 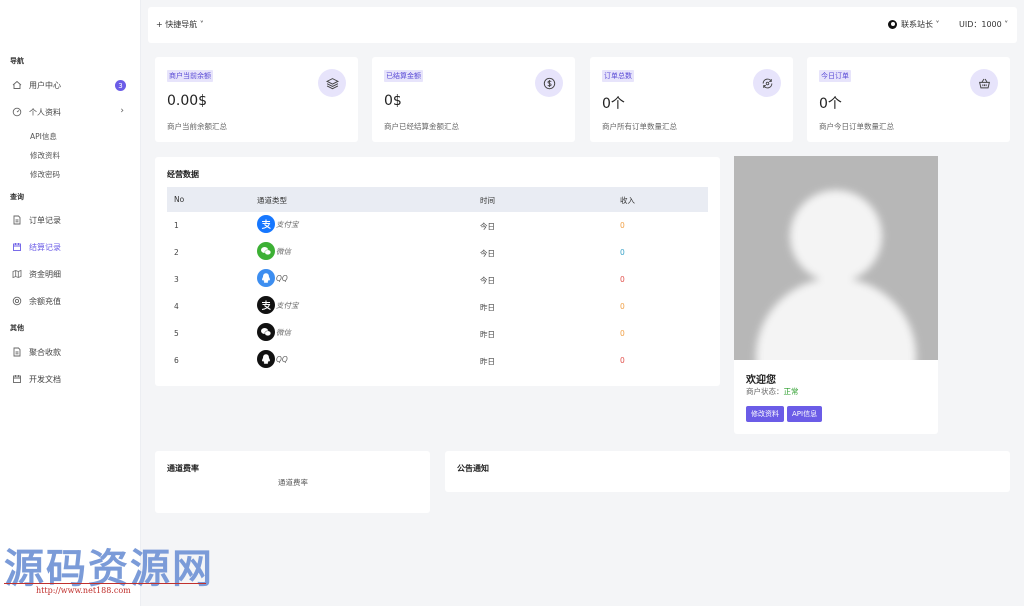 I want to click on sidebar-item-label: 开发文档, so click(x=45, y=379).